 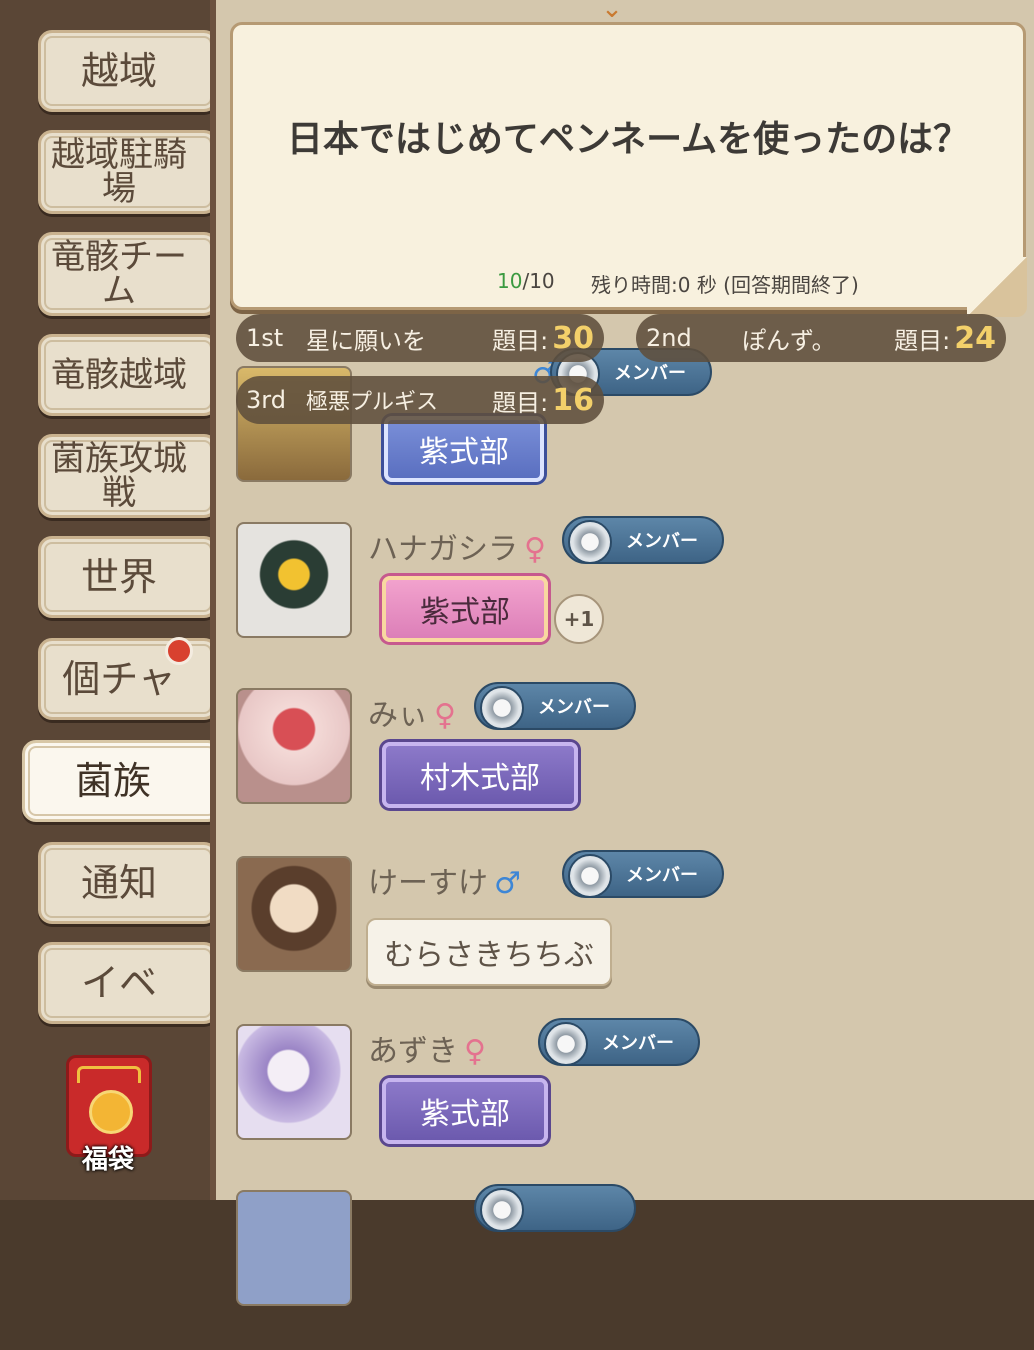 I want to click on tab-label: 個チャ, so click(x=119, y=679).